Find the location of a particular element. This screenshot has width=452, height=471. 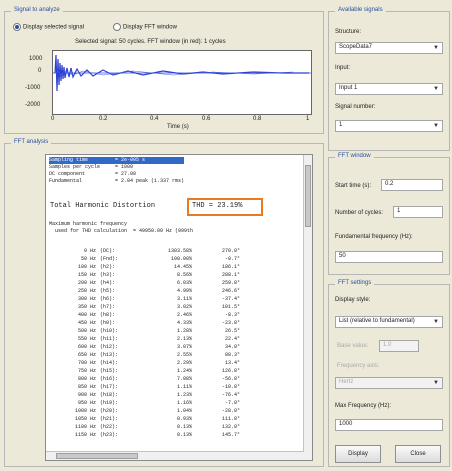

magnitude-cell: 2.13% is located at coordinates (184, 339).